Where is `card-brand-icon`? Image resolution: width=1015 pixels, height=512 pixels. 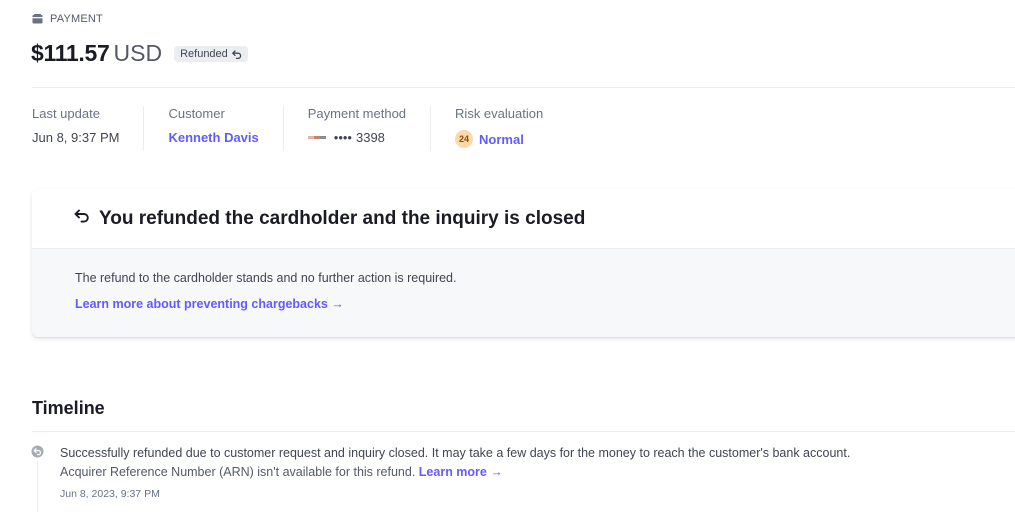 card-brand-icon is located at coordinates (316, 137).